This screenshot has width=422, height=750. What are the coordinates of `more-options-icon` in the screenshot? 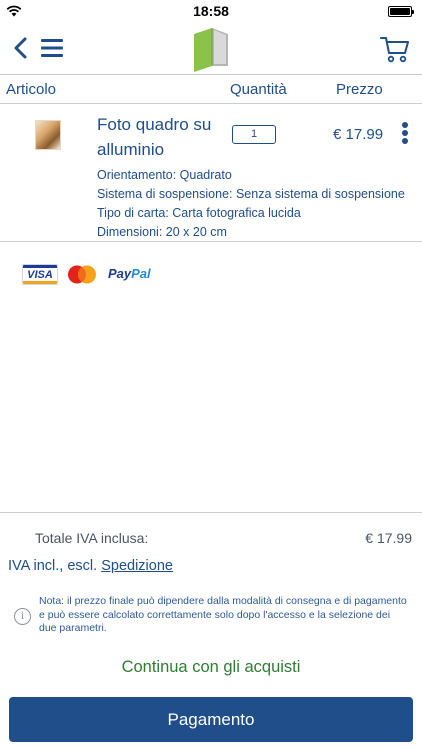 It's located at (405, 133).